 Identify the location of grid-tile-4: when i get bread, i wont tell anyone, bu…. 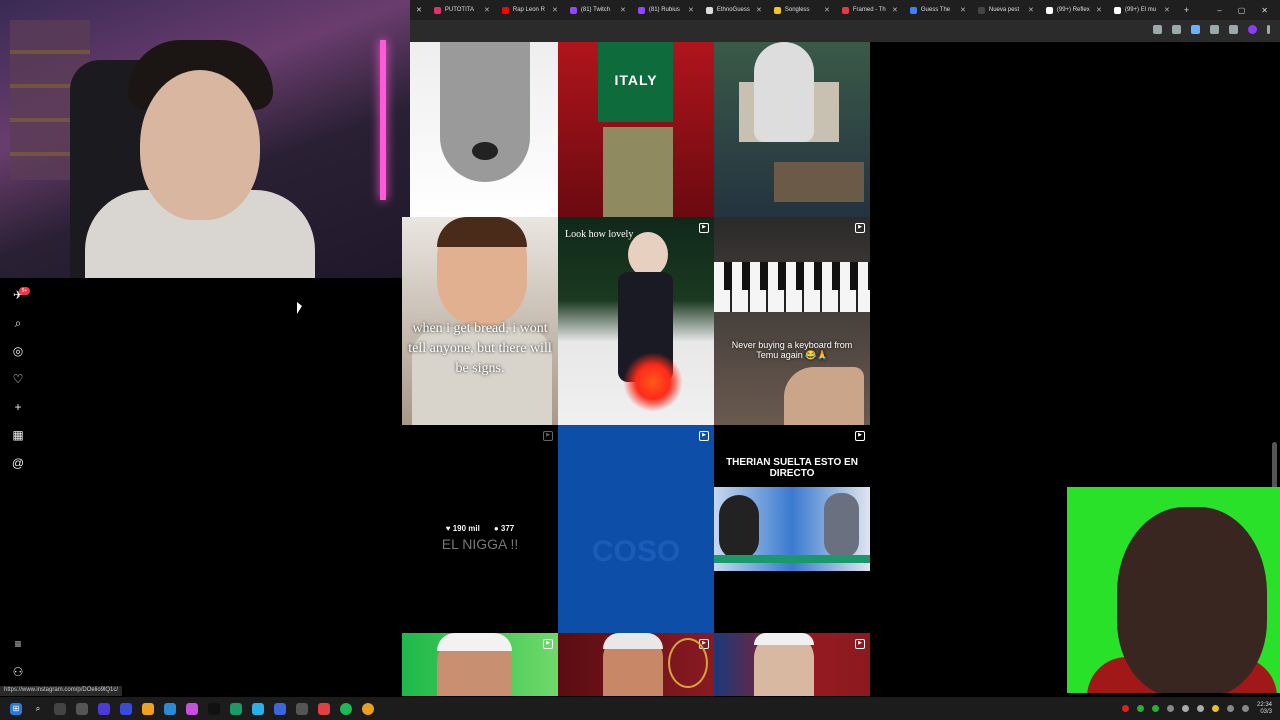
(480, 321).